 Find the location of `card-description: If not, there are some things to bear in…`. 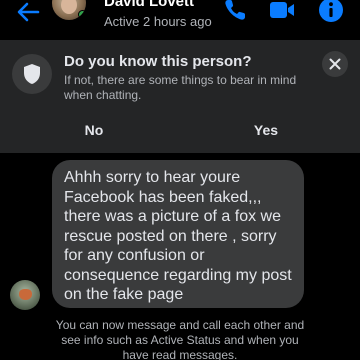

card-description: If not, there are some things to bear in… is located at coordinates (180, 87).